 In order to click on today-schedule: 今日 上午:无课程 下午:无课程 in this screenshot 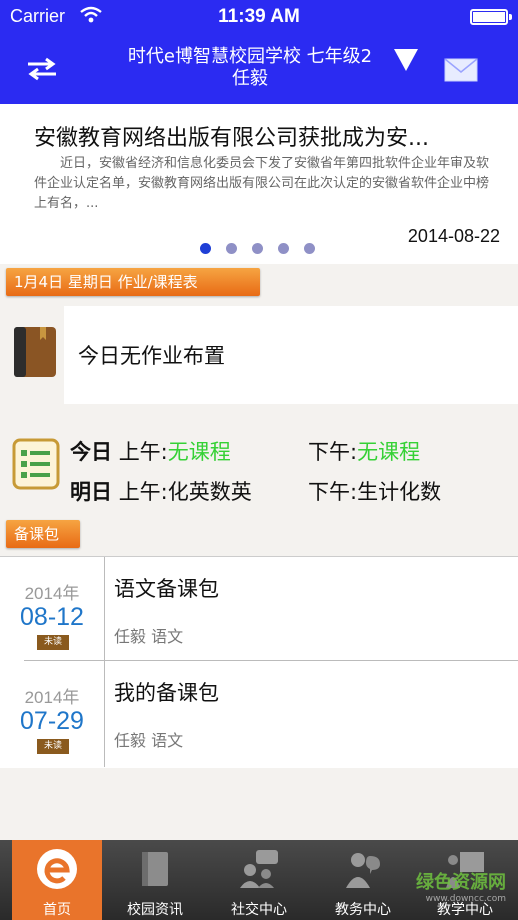, I will do `click(245, 451)`.